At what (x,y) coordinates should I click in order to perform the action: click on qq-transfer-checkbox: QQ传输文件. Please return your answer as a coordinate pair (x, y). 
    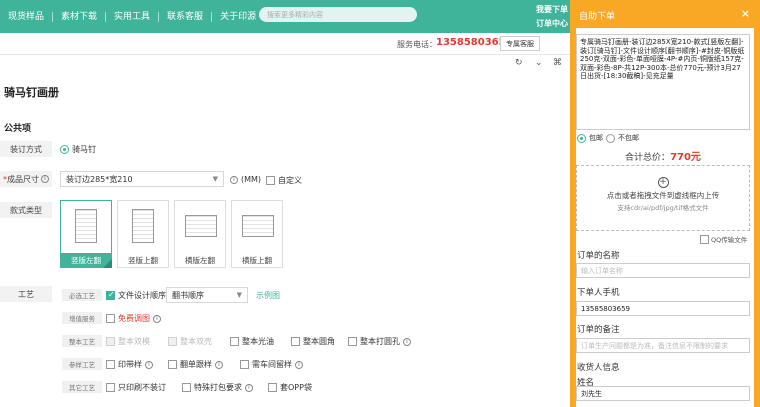
    Looking at the image, I should click on (723, 239).